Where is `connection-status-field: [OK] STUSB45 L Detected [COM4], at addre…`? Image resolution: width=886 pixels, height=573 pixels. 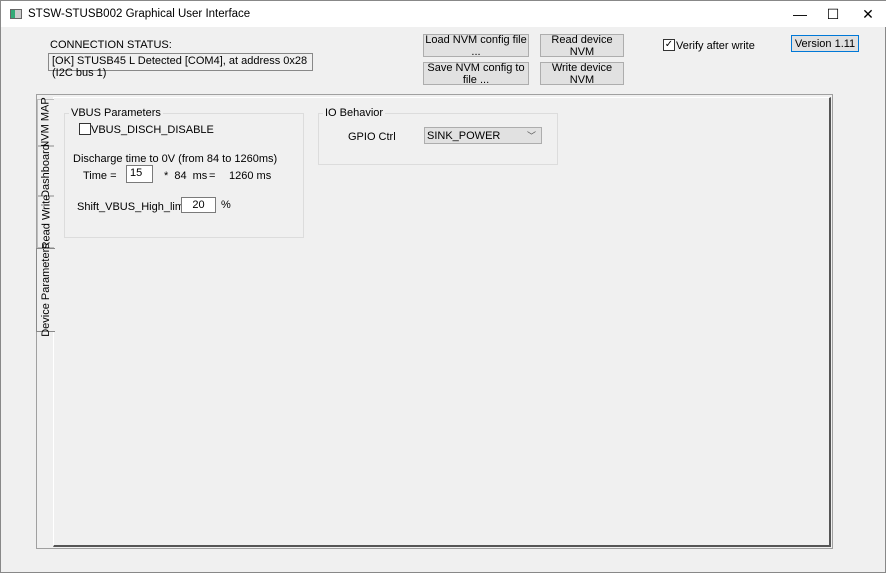 connection-status-field: [OK] STUSB45 L Detected [COM4], at addre… is located at coordinates (180, 66).